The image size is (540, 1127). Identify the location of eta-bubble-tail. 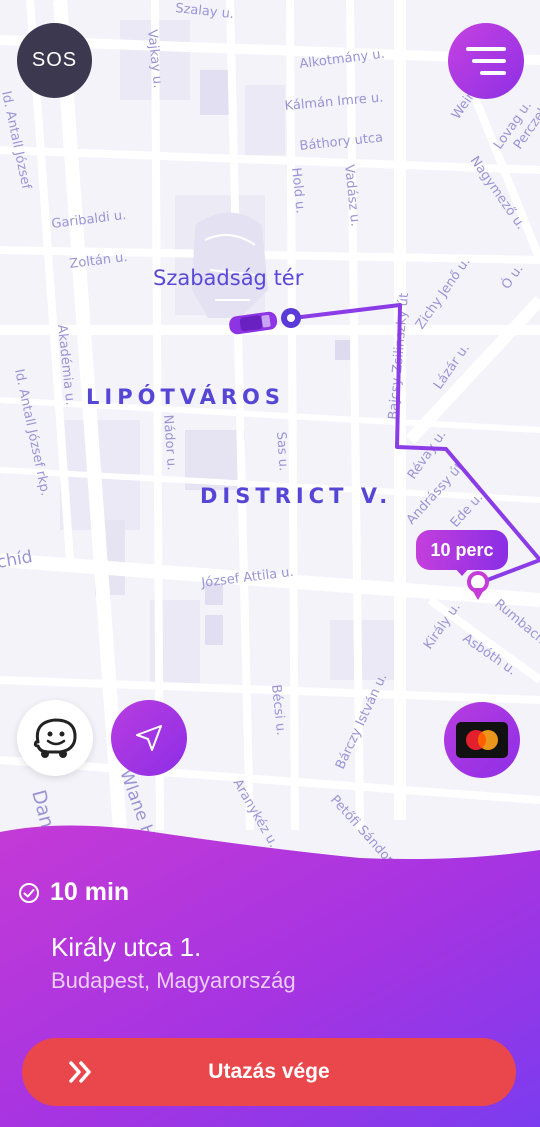
(462, 571).